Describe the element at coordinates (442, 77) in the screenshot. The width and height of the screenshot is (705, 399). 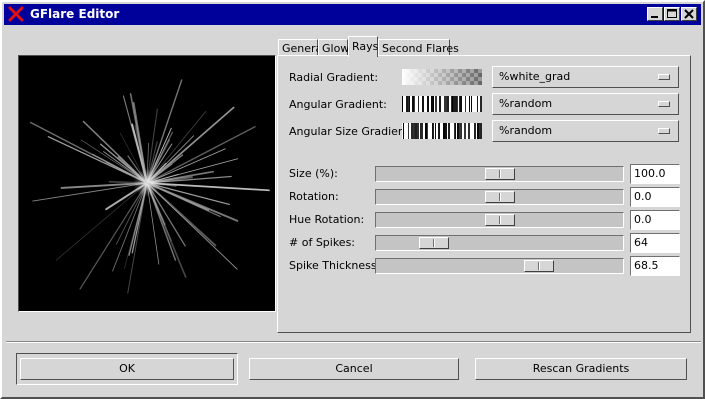
I see `radial-gradient-swatch` at that location.